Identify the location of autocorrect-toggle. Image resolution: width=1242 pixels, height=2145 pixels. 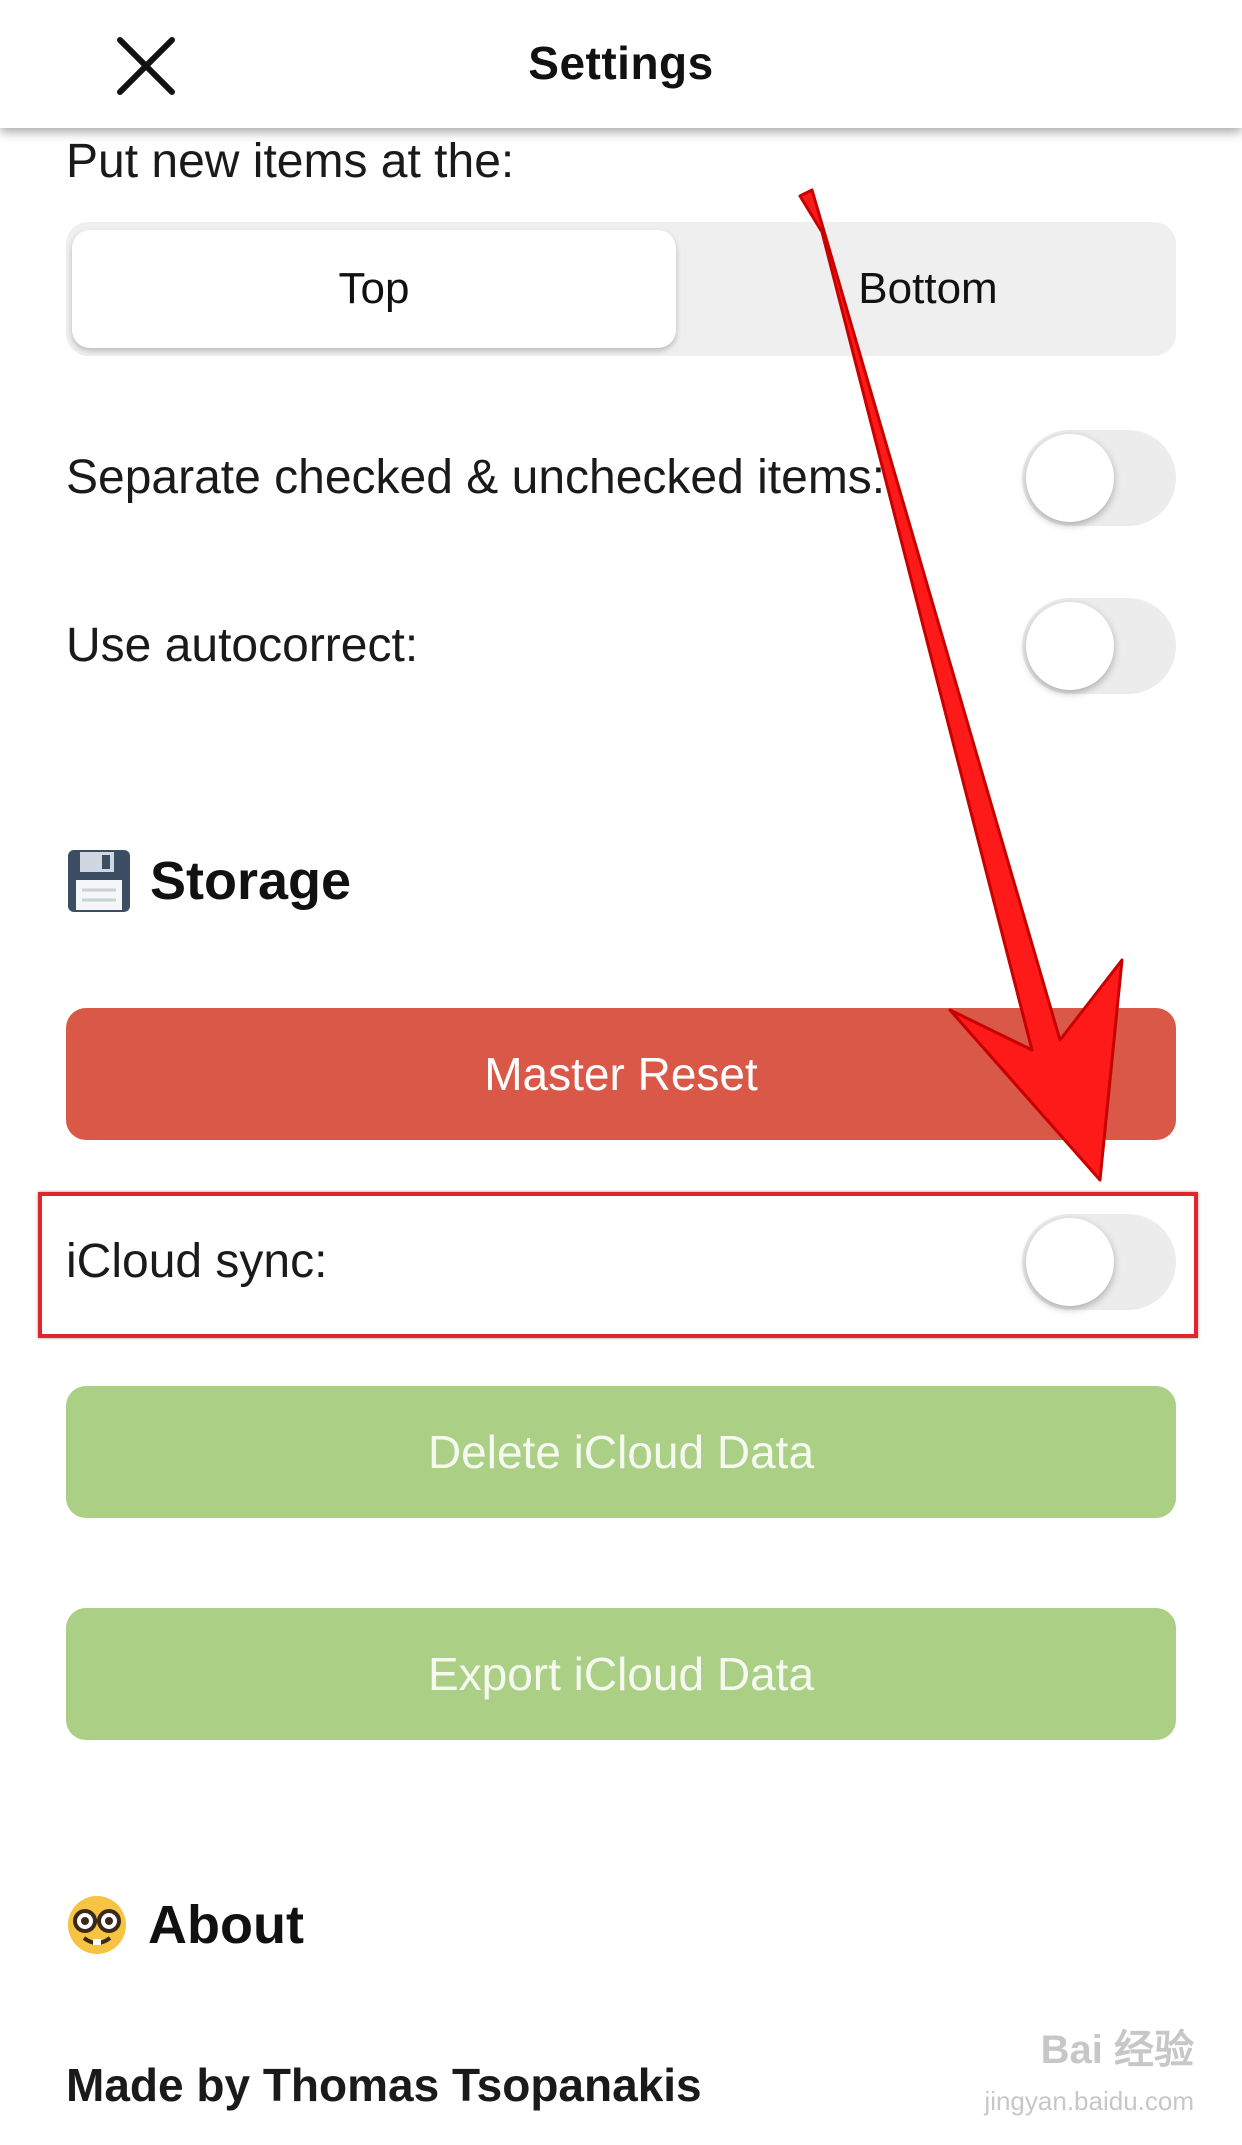
(1099, 646).